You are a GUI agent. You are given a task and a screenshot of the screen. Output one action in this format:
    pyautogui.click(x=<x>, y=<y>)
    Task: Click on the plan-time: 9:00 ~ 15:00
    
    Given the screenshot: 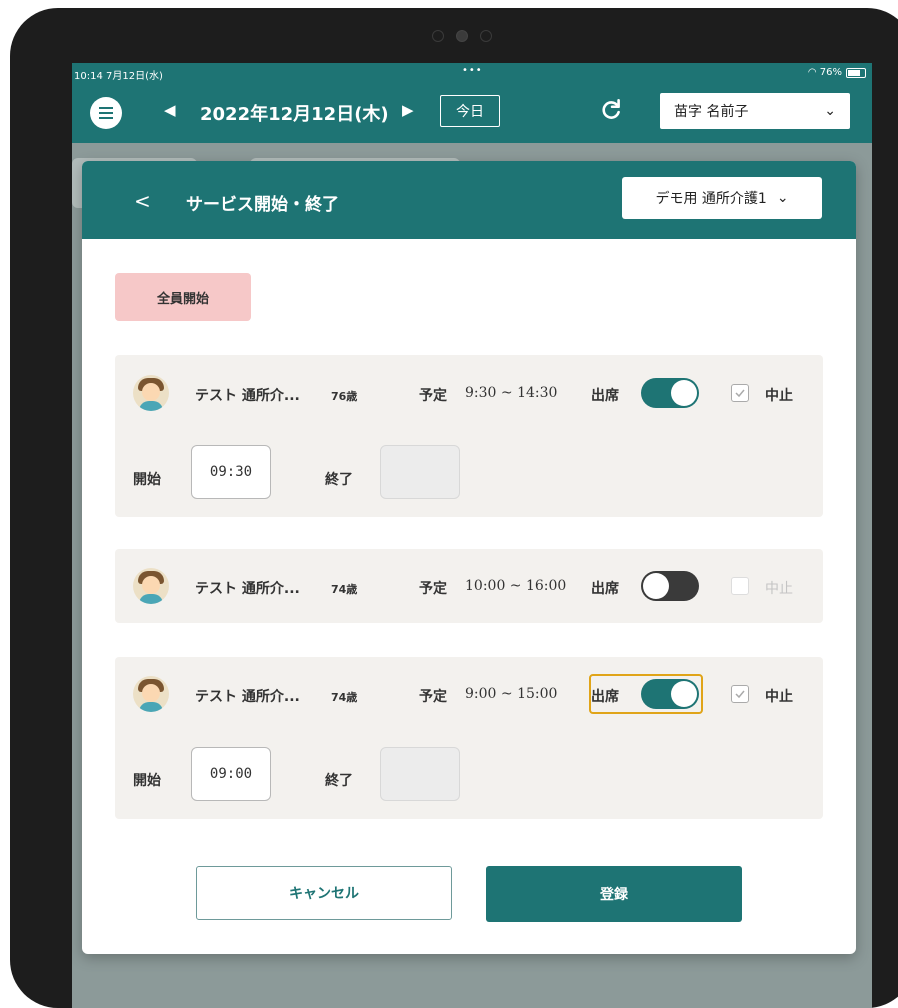 What is the action you would take?
    pyautogui.click(x=511, y=694)
    